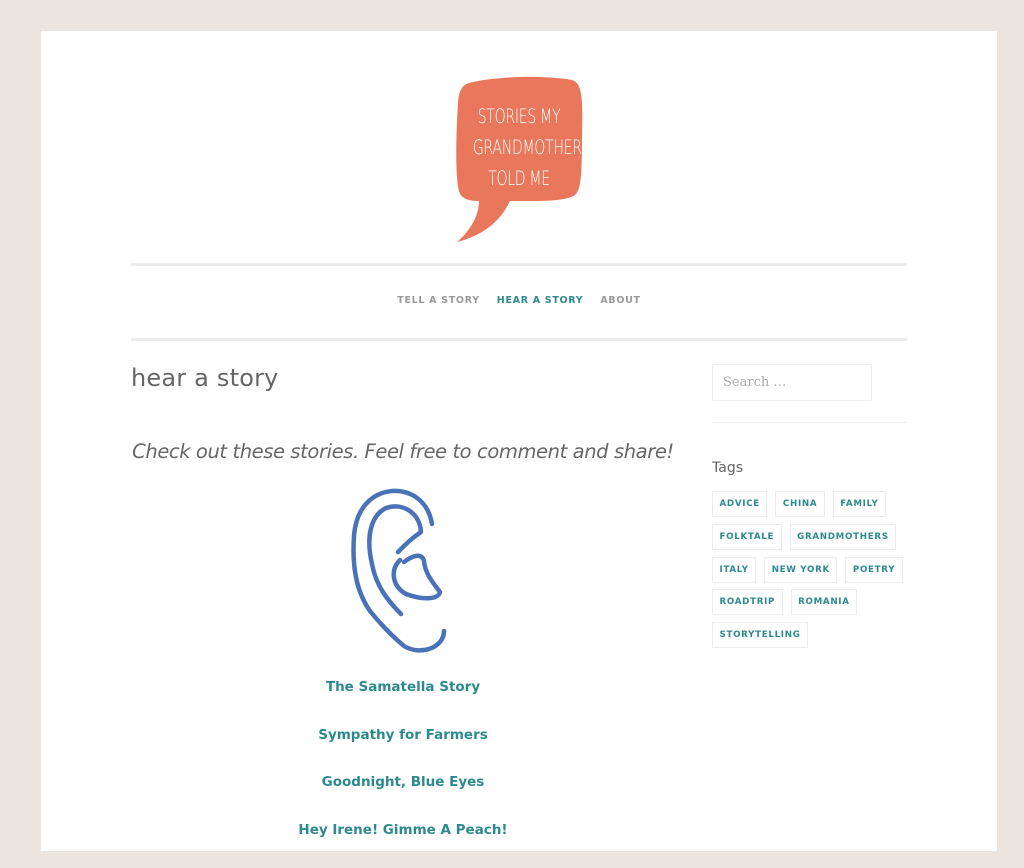 The width and height of the screenshot is (1024, 868). What do you see at coordinates (438, 300) in the screenshot?
I see `nav-item-tell-a-story: Tell a Story` at bounding box center [438, 300].